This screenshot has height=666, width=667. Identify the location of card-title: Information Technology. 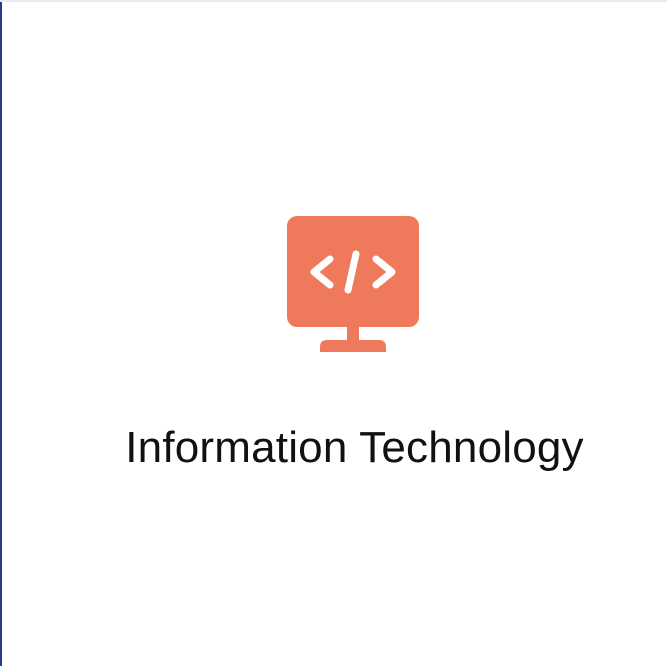
(354, 447).